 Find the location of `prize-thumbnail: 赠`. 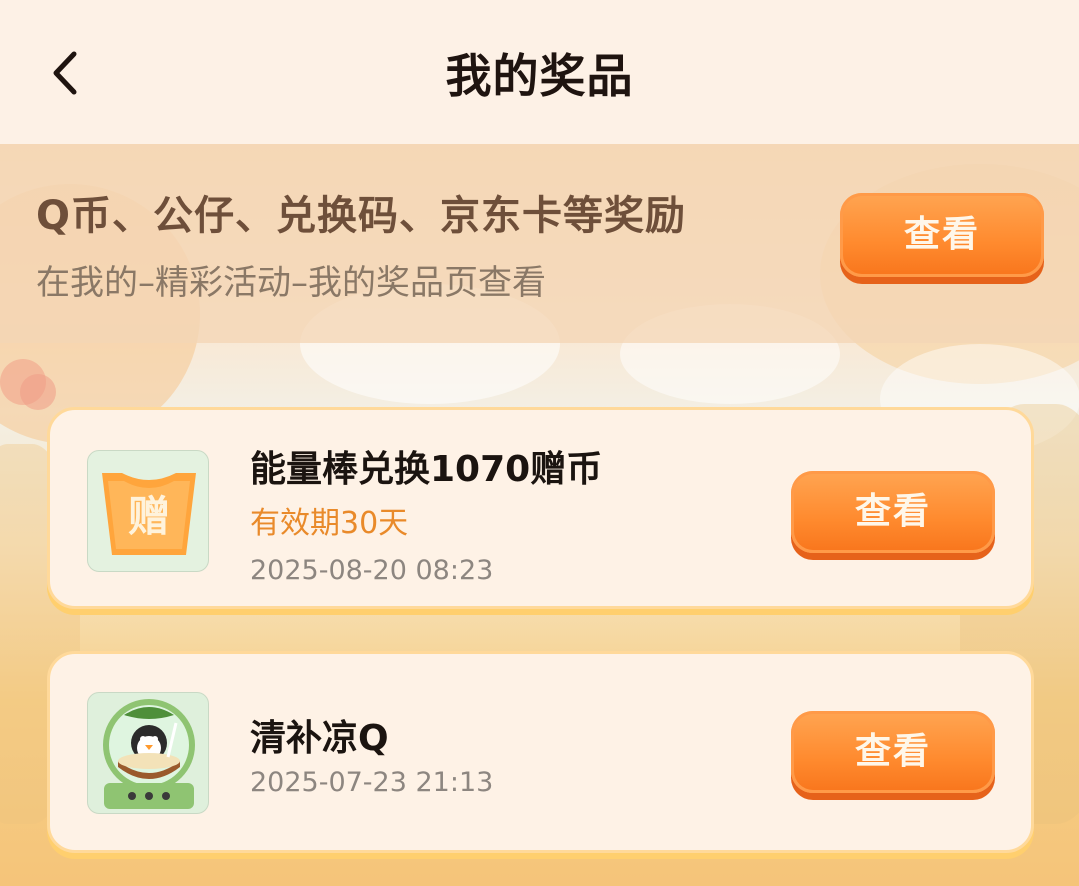

prize-thumbnail: 赠 is located at coordinates (148, 511).